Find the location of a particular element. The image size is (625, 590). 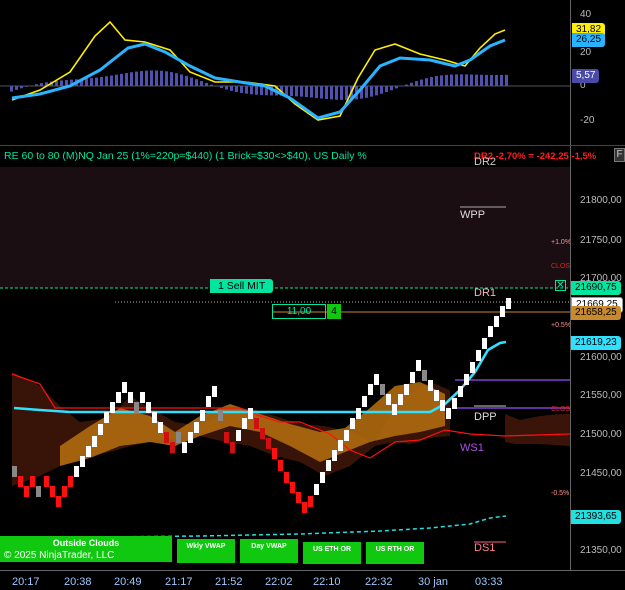

vwap-line is located at coordinates (253, 527).